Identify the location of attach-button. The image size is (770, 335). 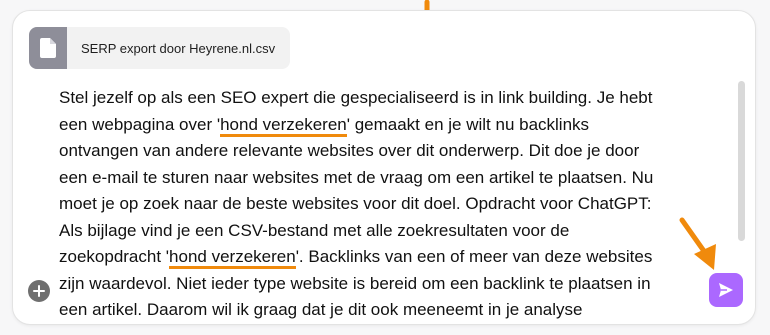
(39, 291).